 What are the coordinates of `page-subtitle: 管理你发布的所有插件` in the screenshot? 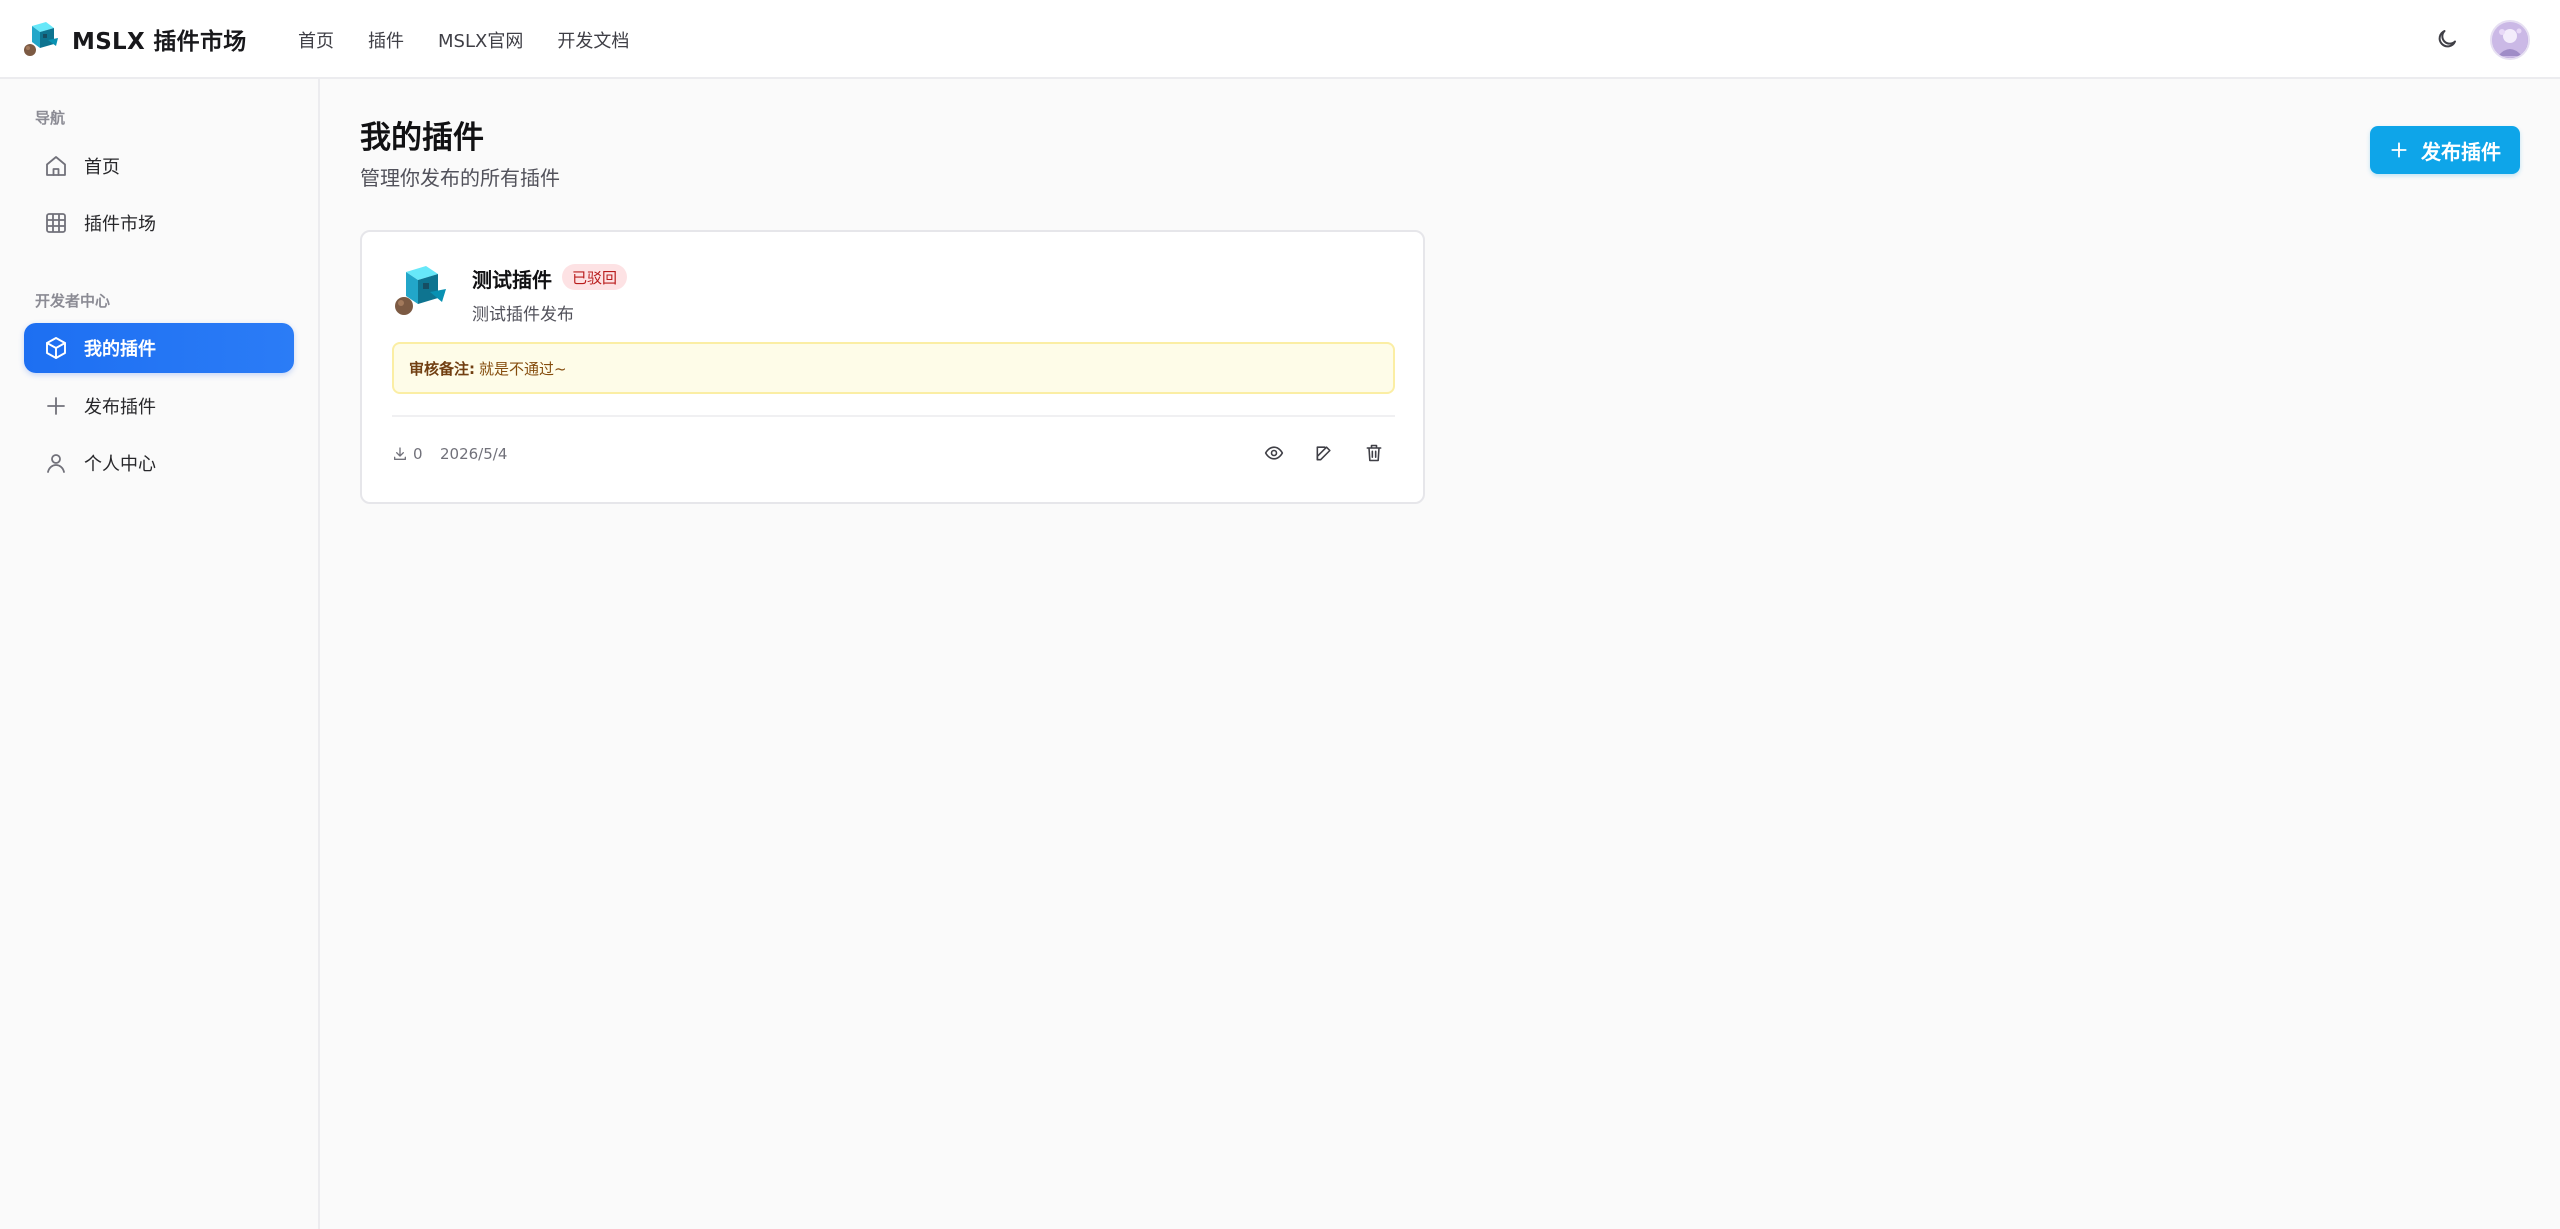 It's located at (460, 178).